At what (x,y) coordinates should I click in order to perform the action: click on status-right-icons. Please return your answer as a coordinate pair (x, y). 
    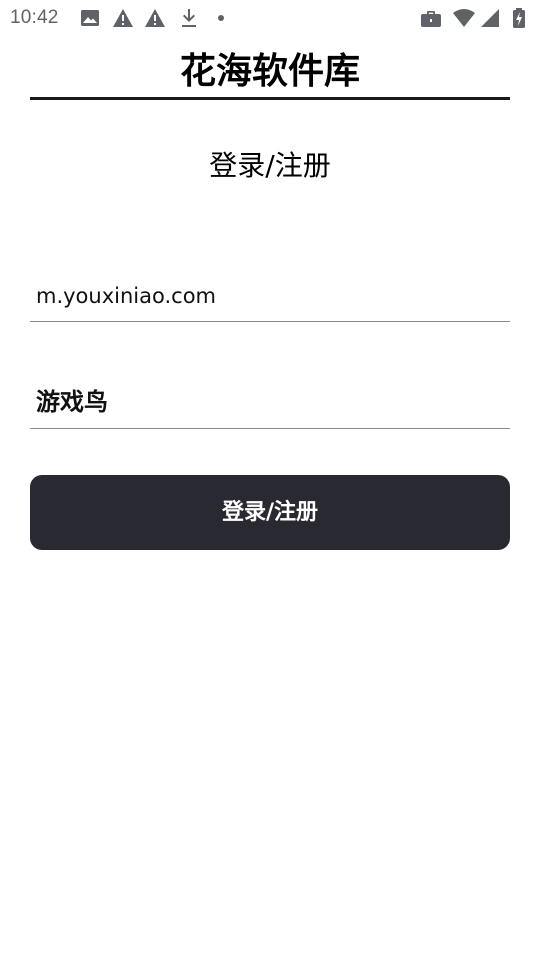
    Looking at the image, I should click on (475, 18).